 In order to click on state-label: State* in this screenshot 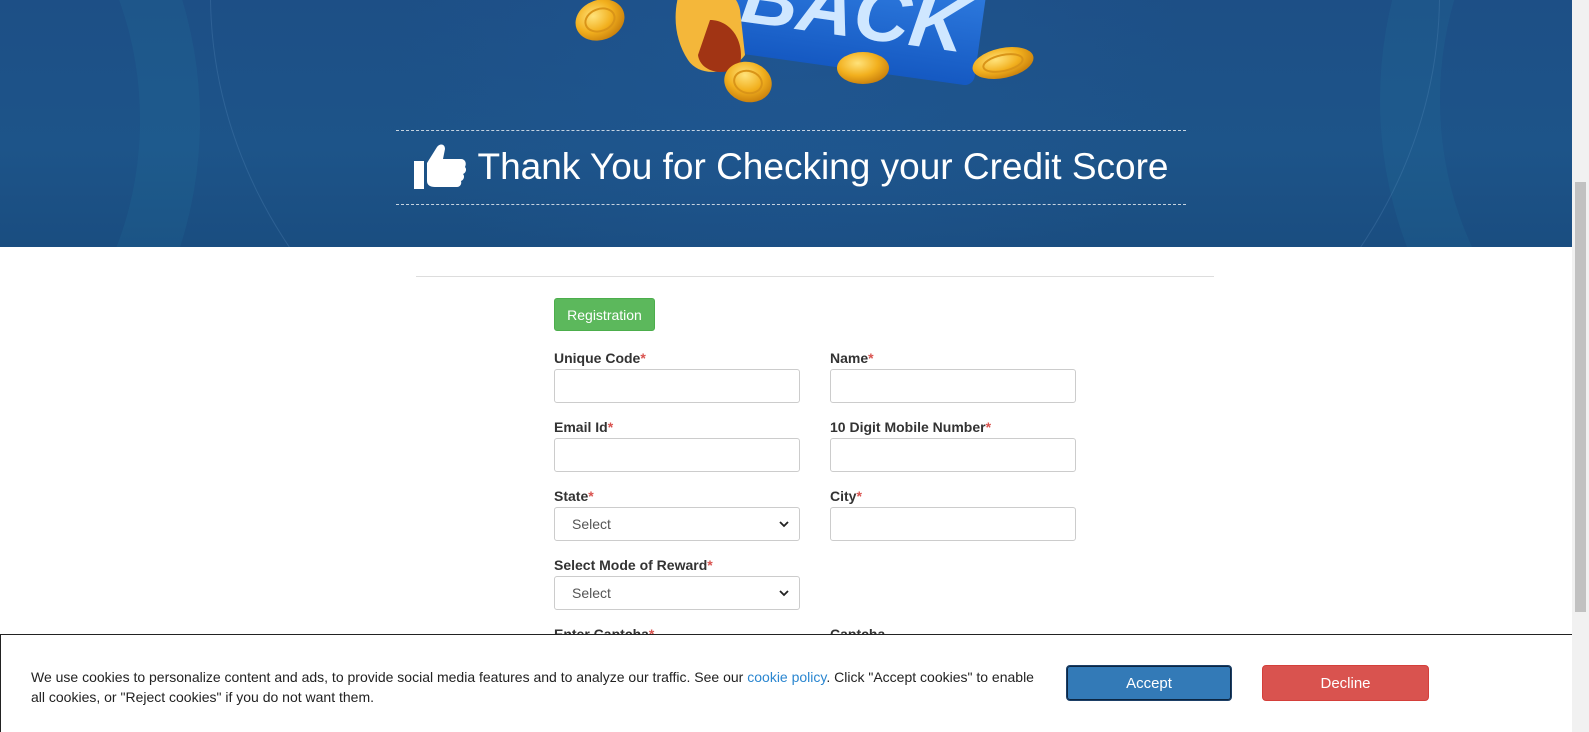, I will do `click(574, 496)`.